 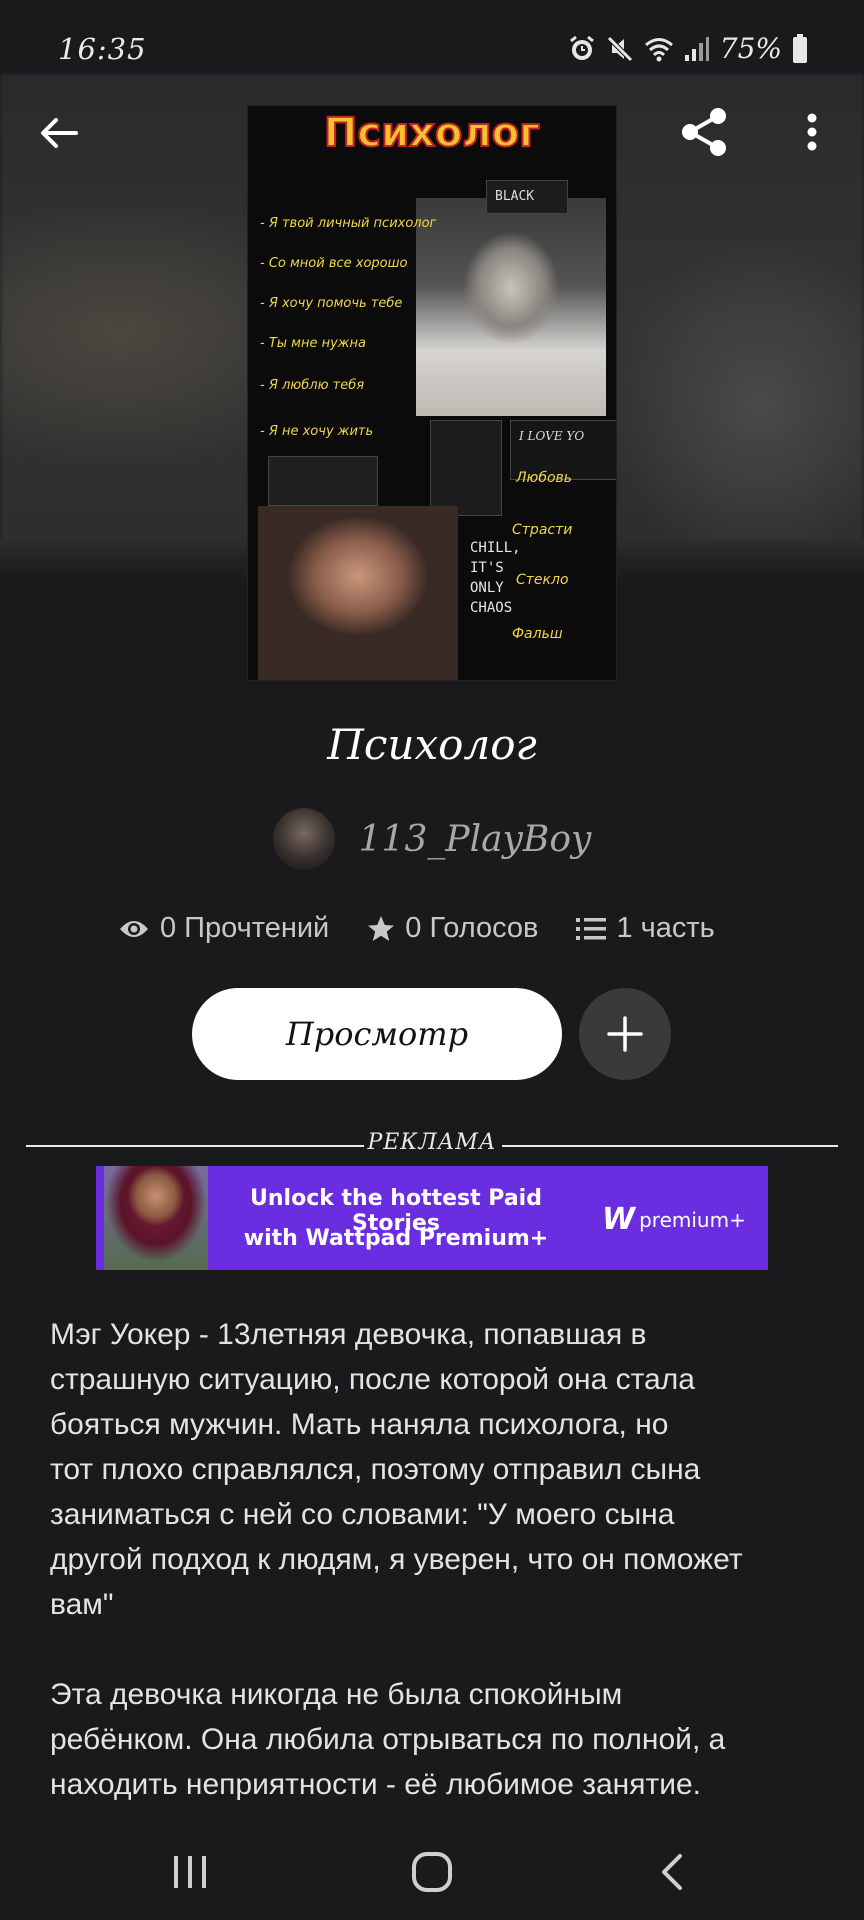 I want to click on alarm-icon, so click(x=581, y=47).